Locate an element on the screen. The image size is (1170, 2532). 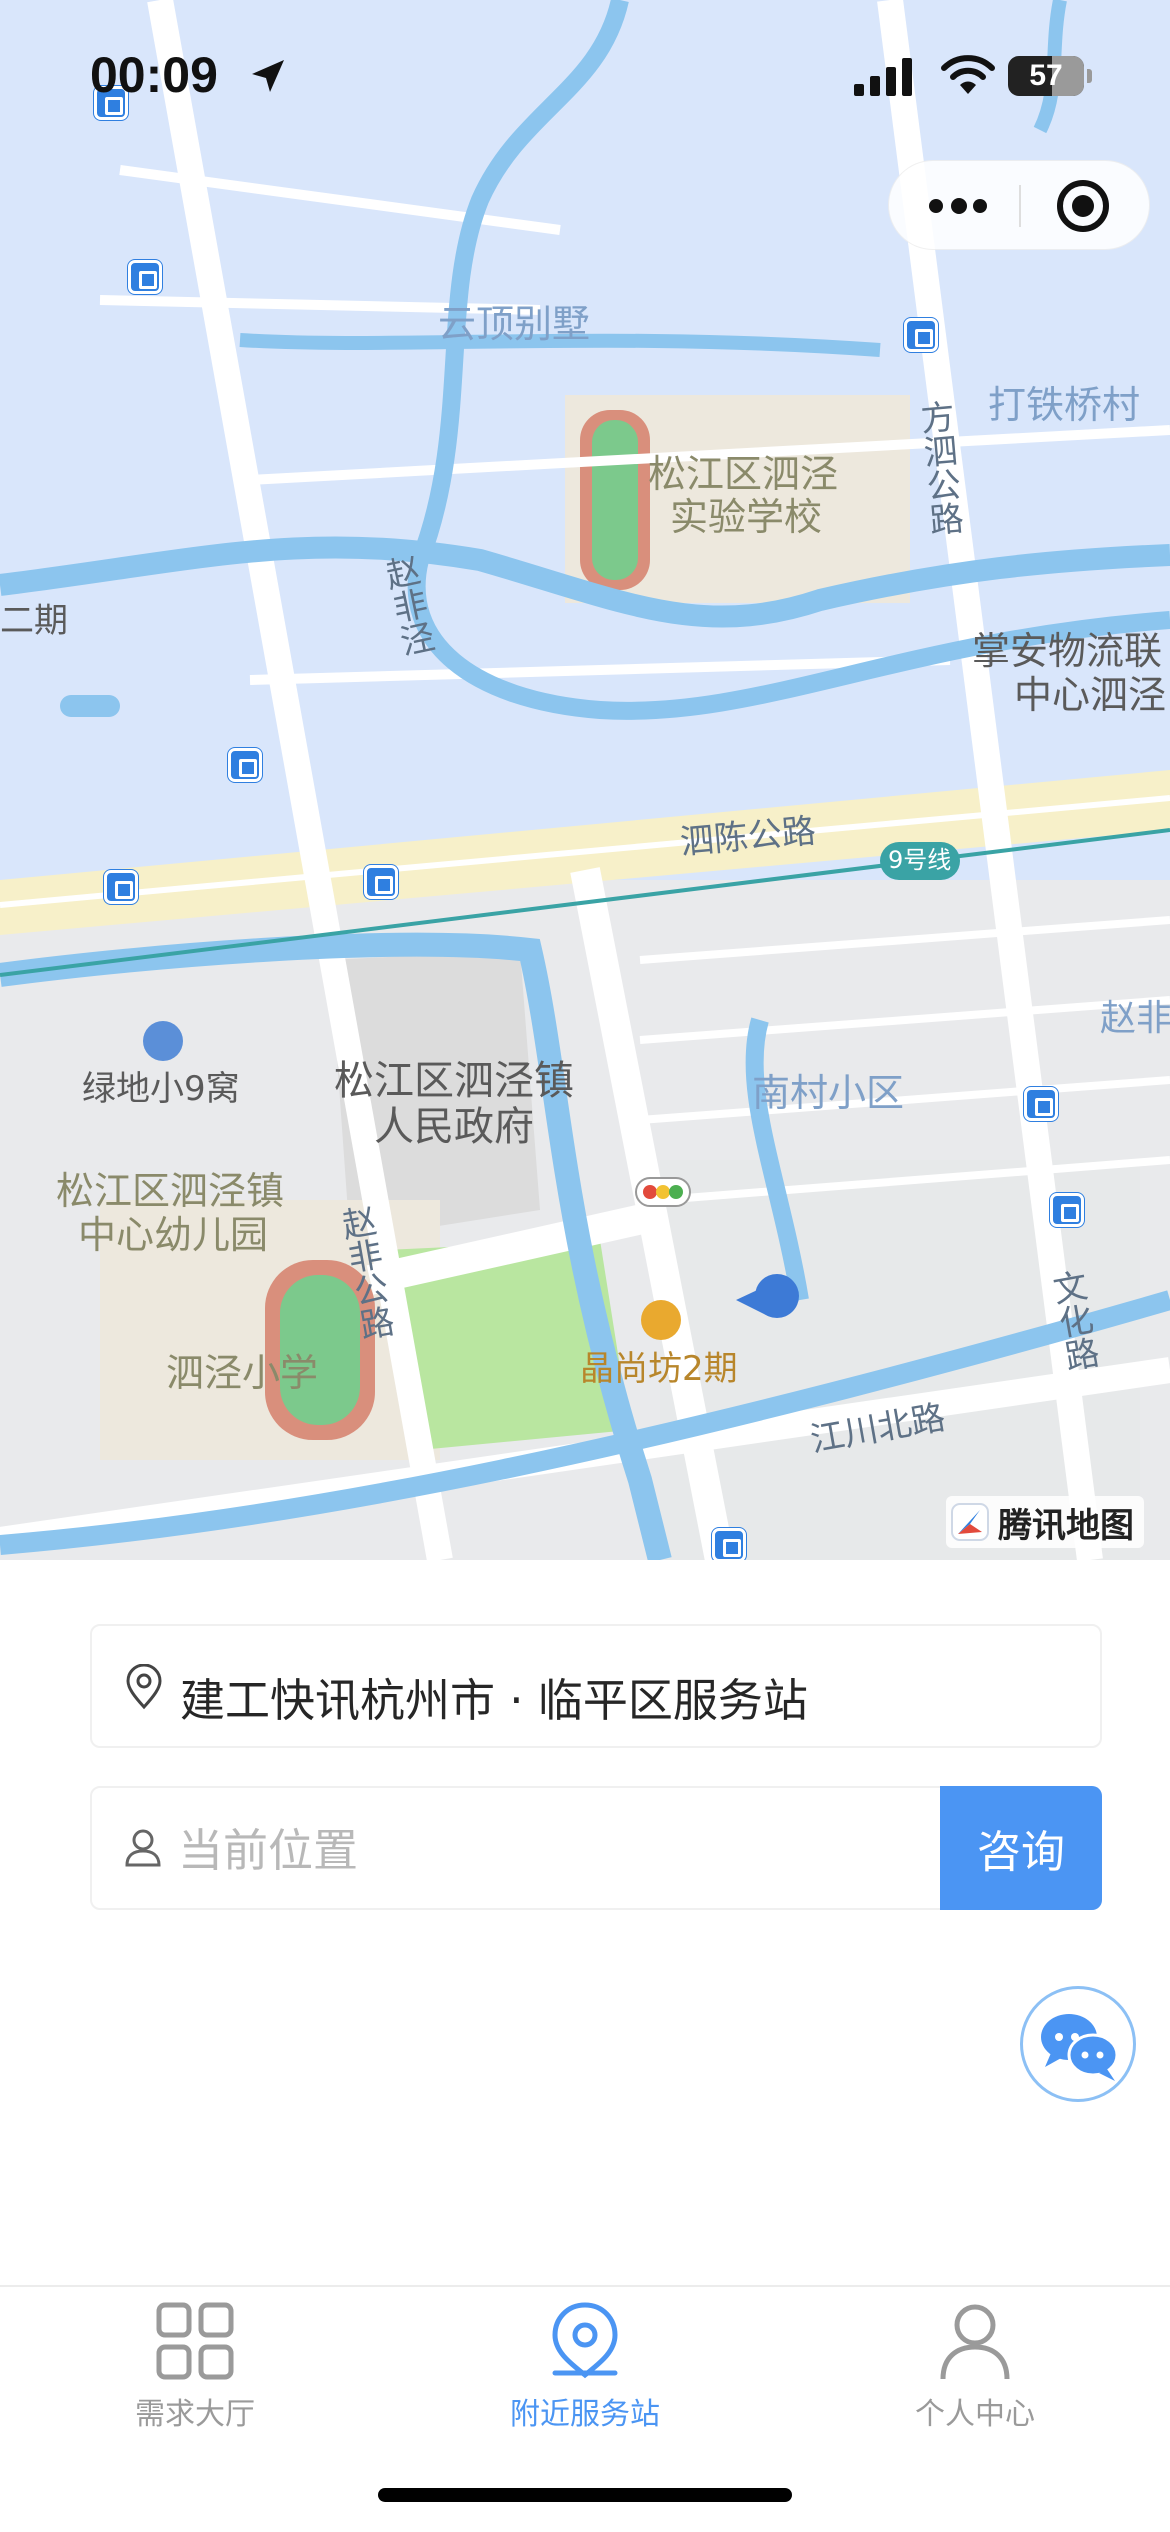
battery-tip is located at coordinates (1089, 76).